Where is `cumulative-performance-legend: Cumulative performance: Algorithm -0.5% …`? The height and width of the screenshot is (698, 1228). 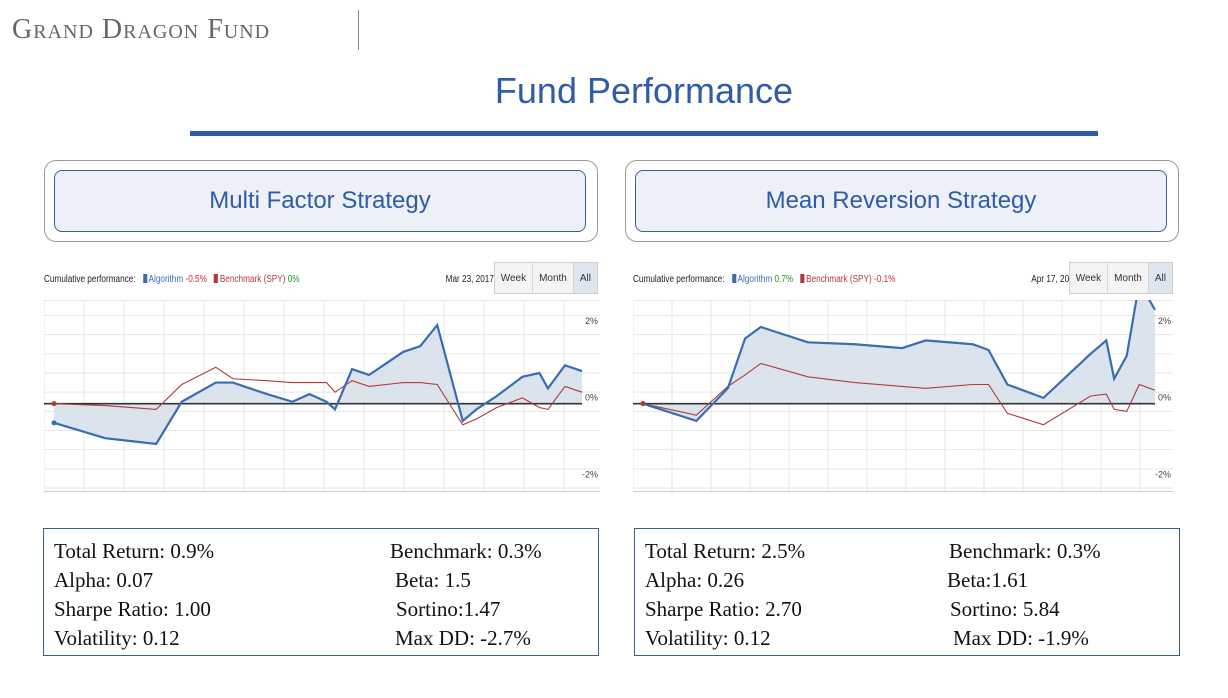 cumulative-performance-legend: Cumulative performance: Algorithm -0.5% … is located at coordinates (172, 279).